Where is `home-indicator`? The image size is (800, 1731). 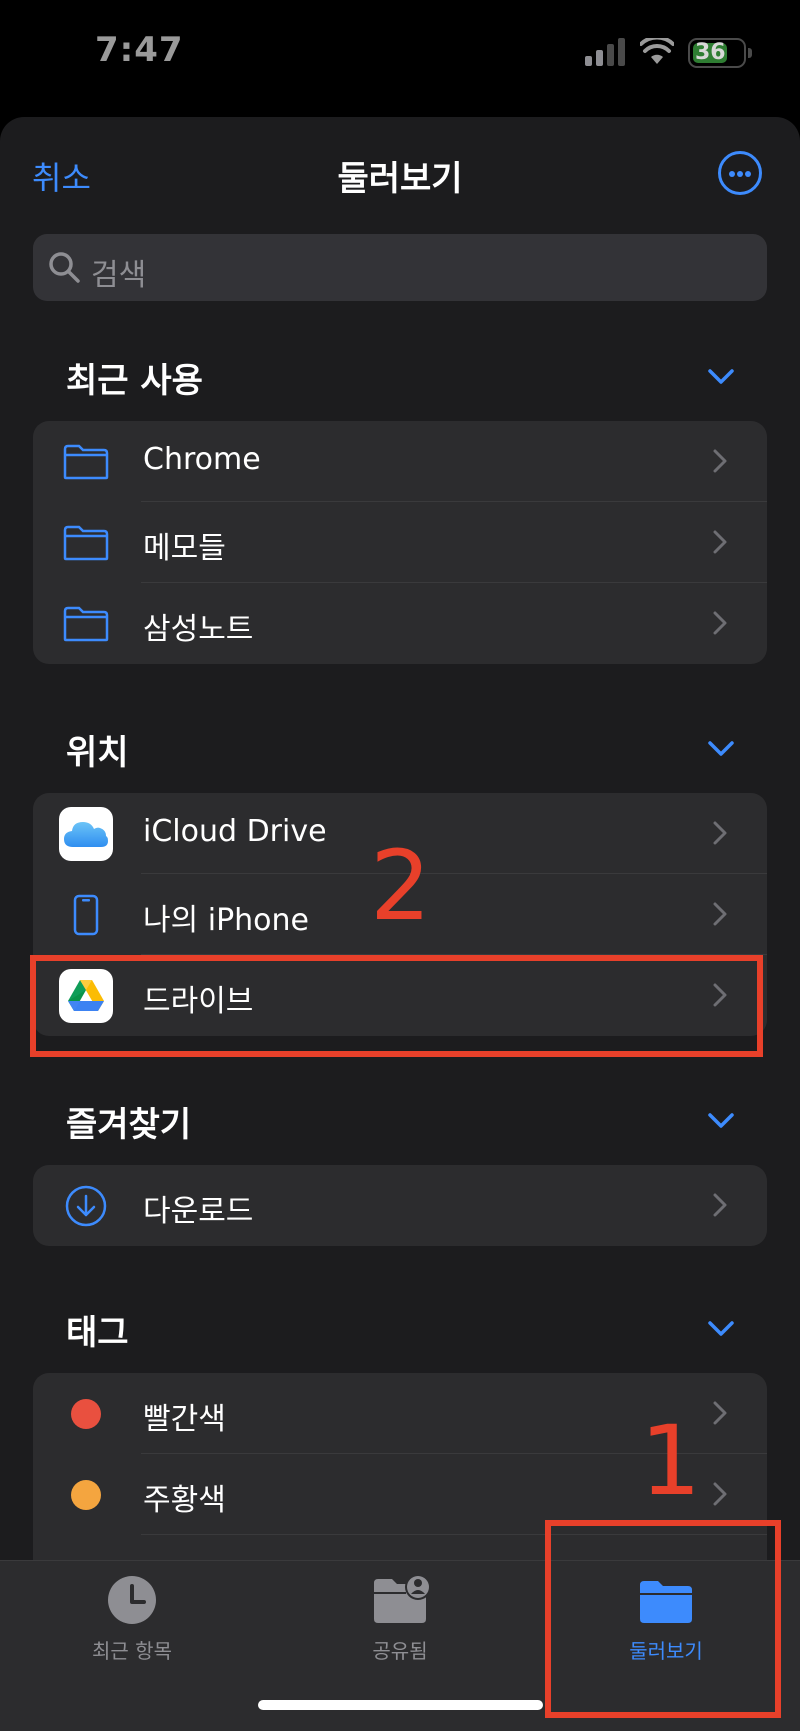
home-indicator is located at coordinates (400, 1705).